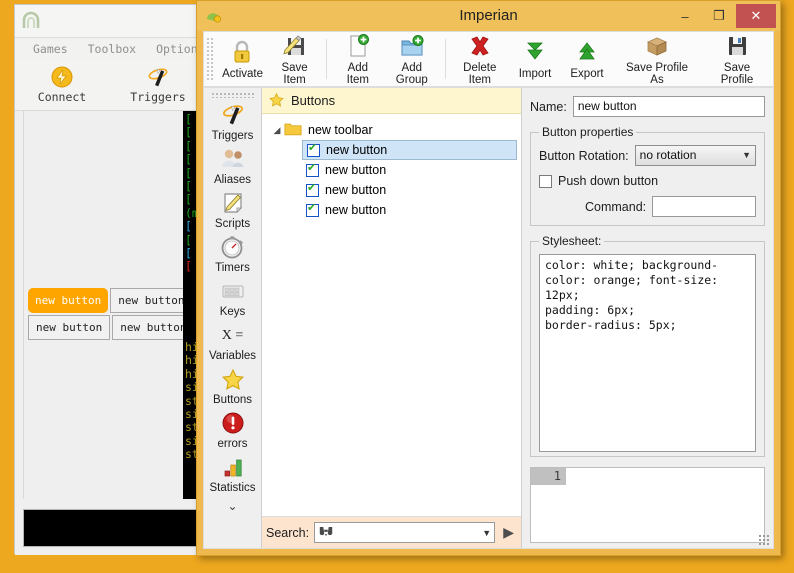 This screenshot has height=573, width=794. I want to click on line-number-gutter: 1, so click(548, 476).